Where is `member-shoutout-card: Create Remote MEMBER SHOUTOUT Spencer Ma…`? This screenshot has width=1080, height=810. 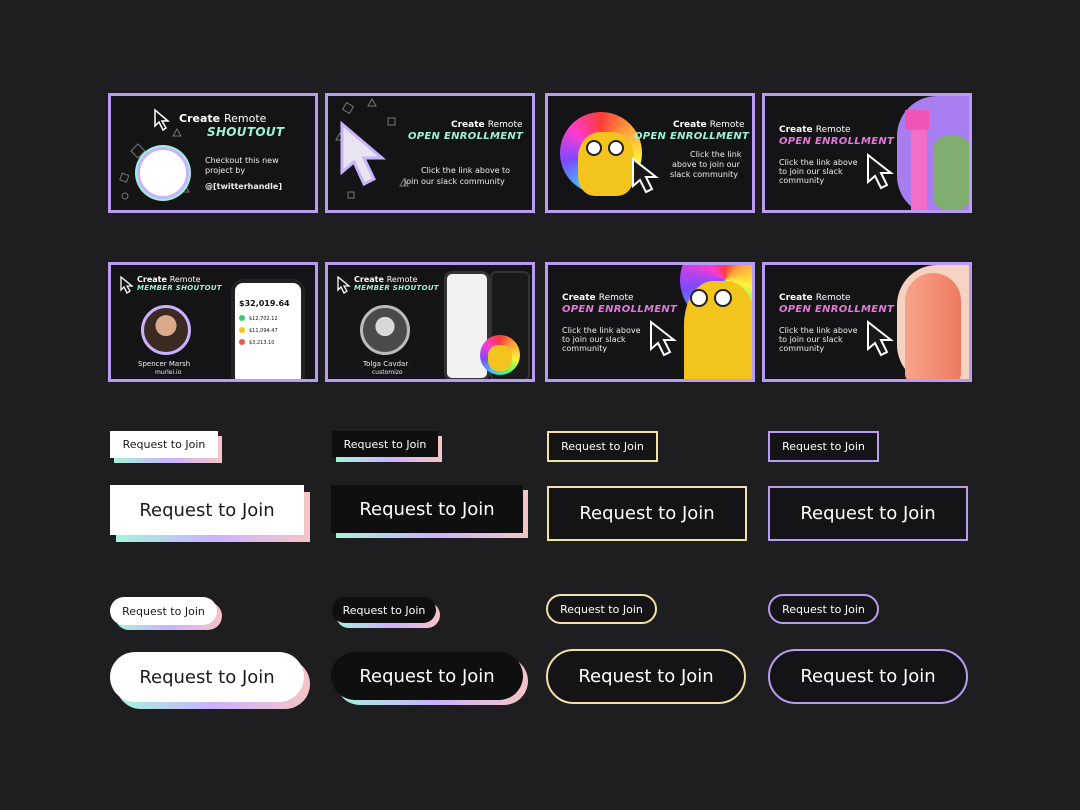 member-shoutout-card: Create Remote MEMBER SHOUTOUT Spencer Ma… is located at coordinates (213, 322).